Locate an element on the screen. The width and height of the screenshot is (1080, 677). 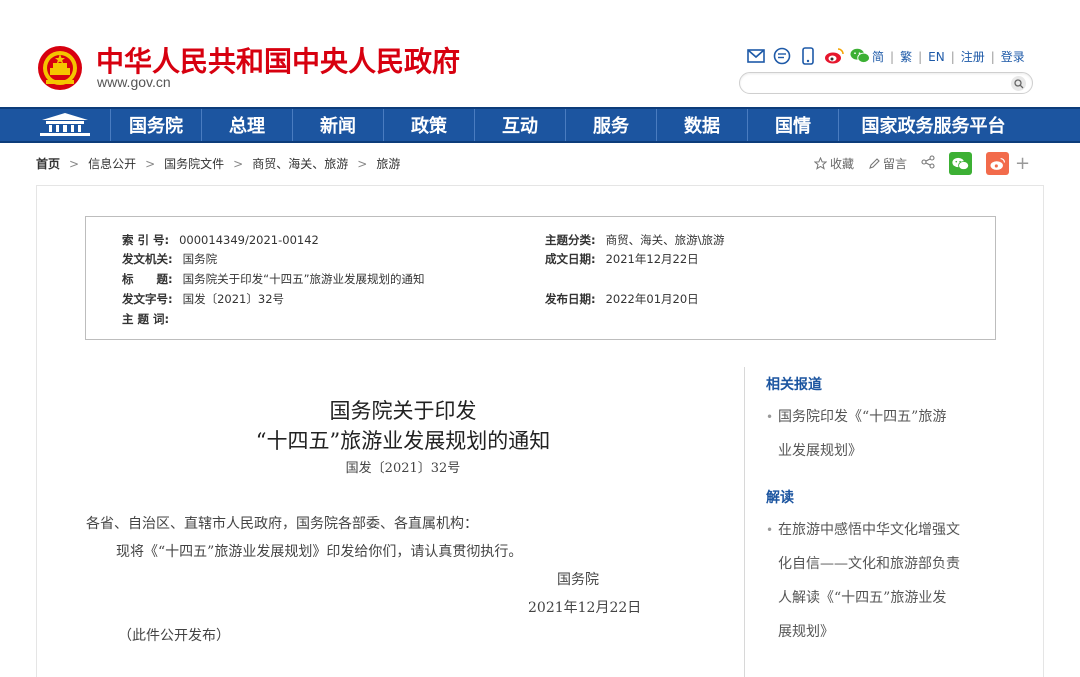
meta-title: 标 题: 国务院关于印发“十四五”旅游业发展规划的通知 is located at coordinates (273, 279).